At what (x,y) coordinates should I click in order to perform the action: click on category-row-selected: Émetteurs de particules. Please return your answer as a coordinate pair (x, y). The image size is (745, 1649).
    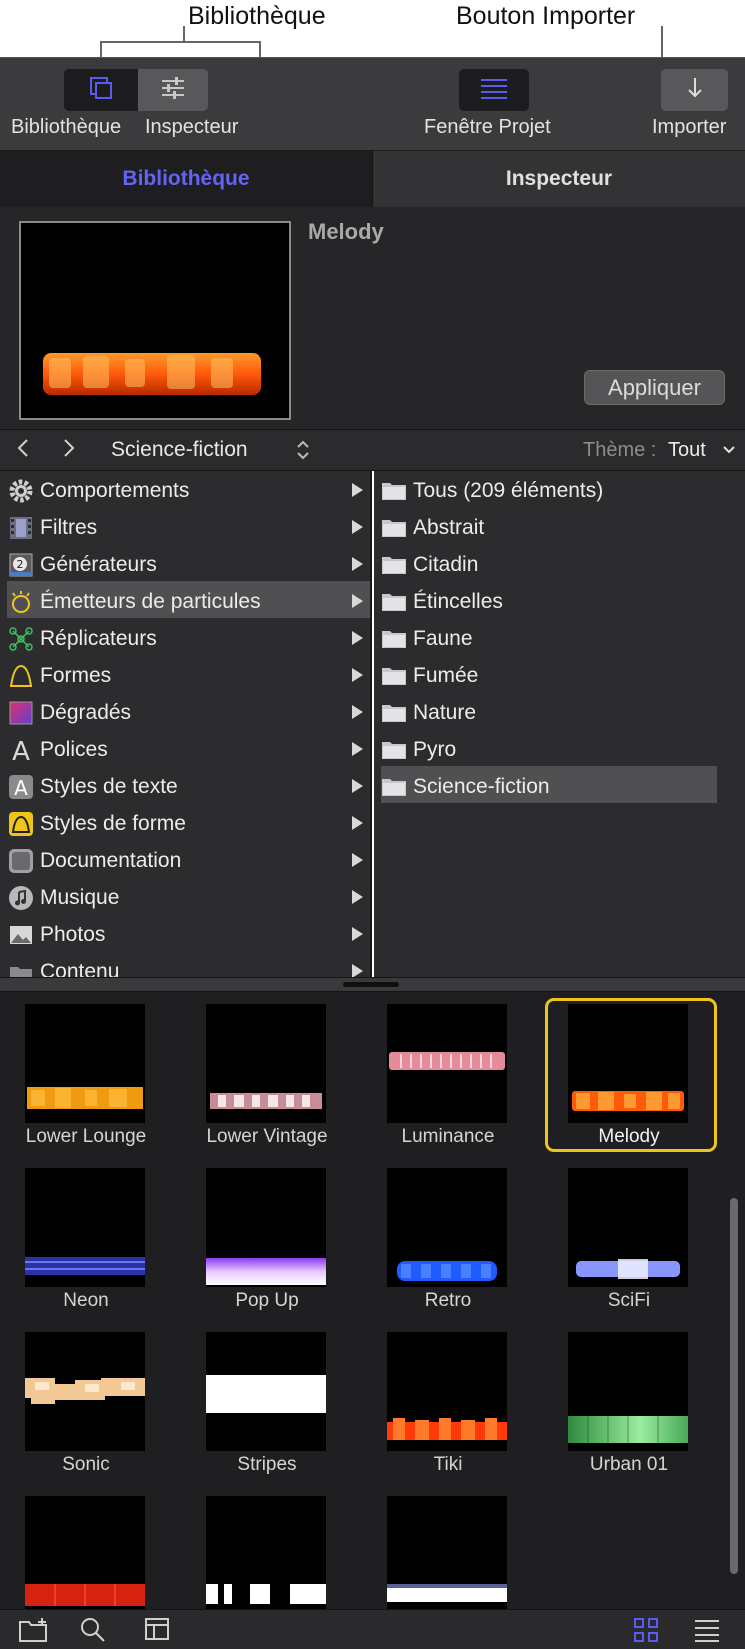
    Looking at the image, I should click on (188, 601).